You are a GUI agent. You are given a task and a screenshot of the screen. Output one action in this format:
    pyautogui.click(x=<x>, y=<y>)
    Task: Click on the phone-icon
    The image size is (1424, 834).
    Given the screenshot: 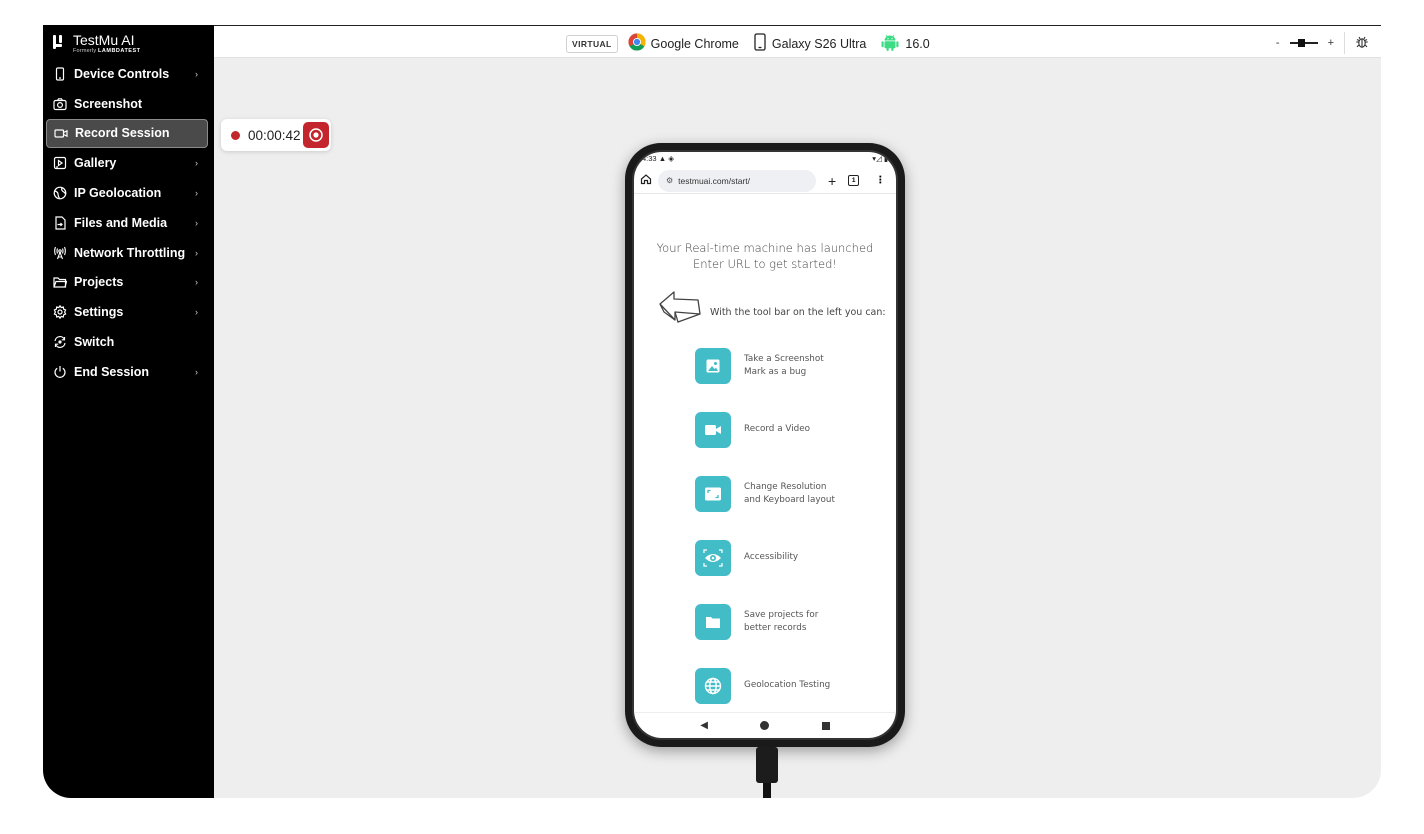 What is the action you would take?
    pyautogui.click(x=60, y=74)
    